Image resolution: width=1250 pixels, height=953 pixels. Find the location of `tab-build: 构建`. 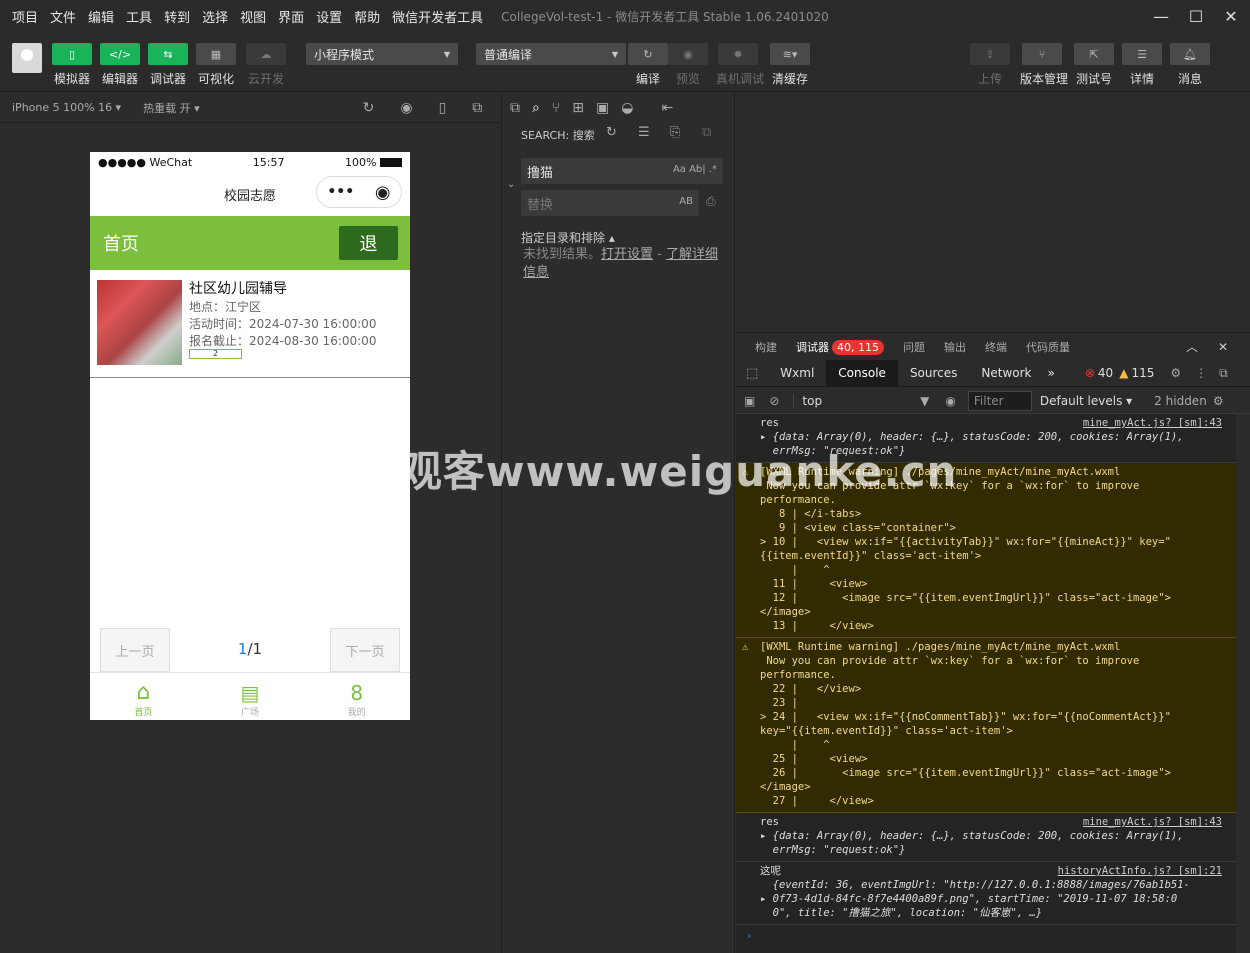

tab-build: 构建 is located at coordinates (766, 347).